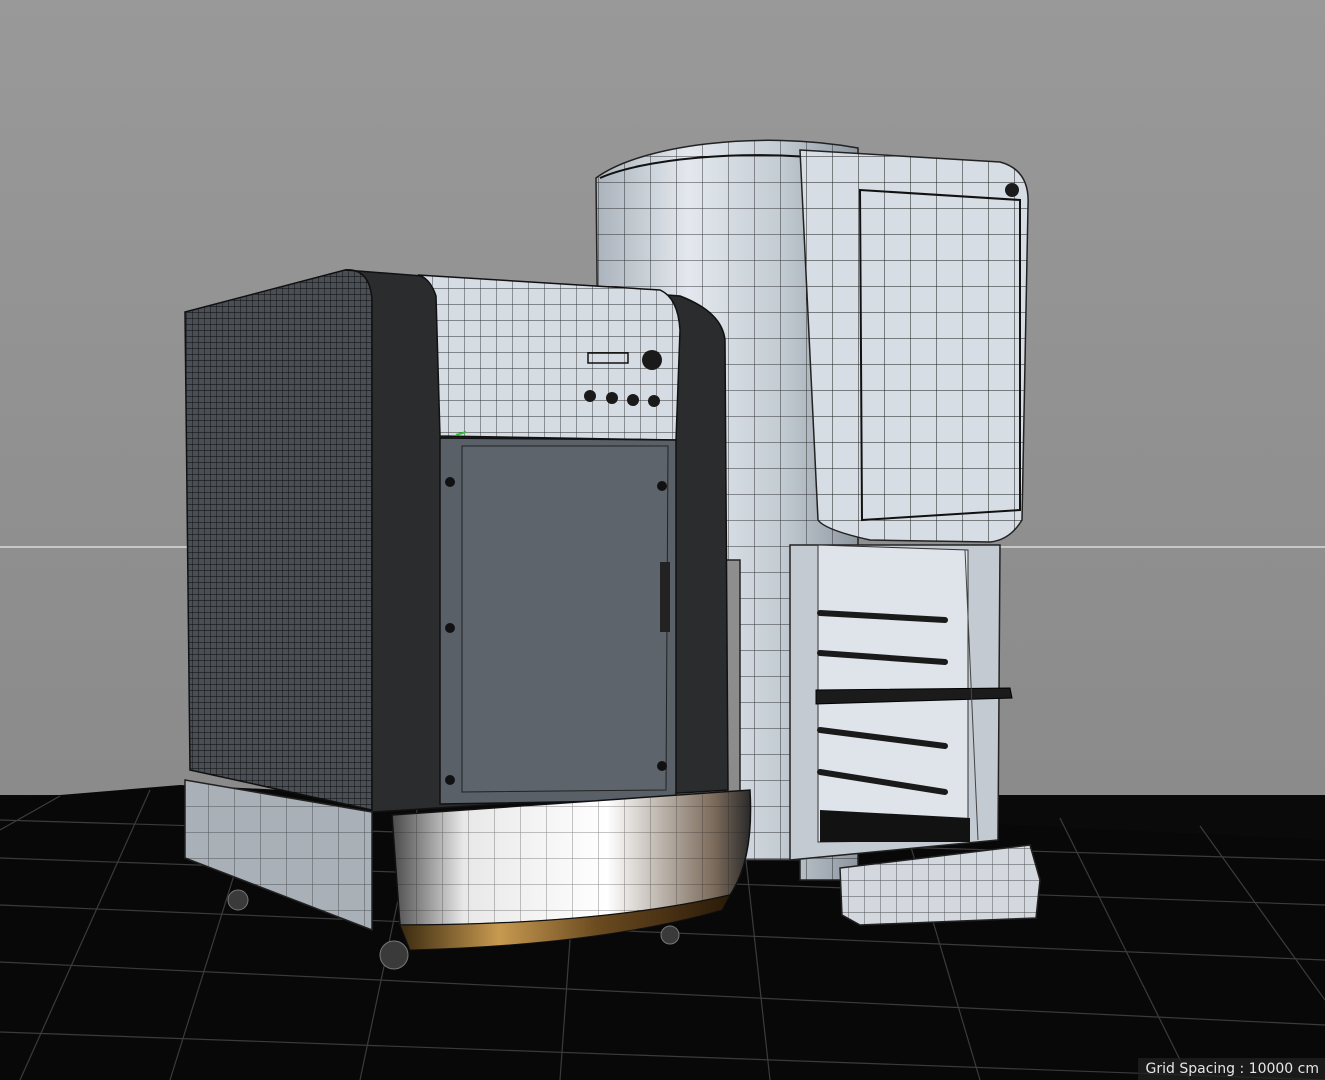 This screenshot has width=1325, height=1080. Describe the element at coordinates (652, 360) in the screenshot. I see `dial-knob-icon` at that location.